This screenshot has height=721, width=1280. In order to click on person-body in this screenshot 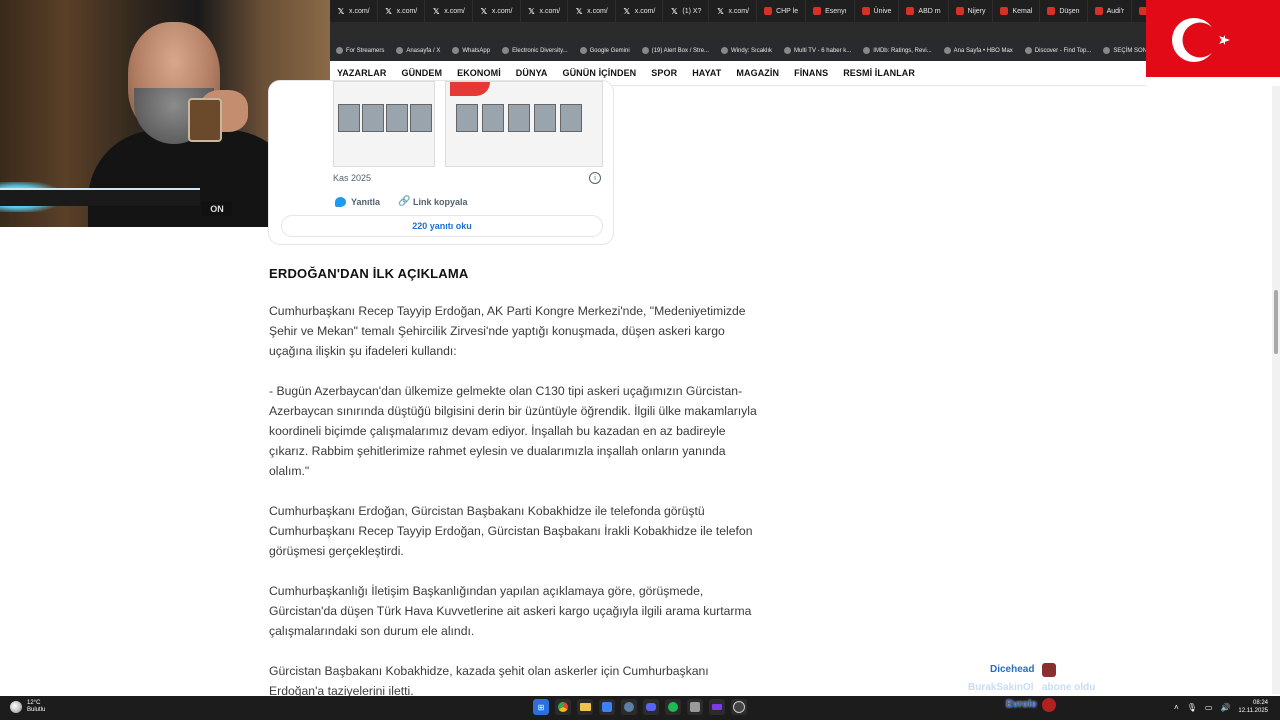, I will do `click(193, 178)`.